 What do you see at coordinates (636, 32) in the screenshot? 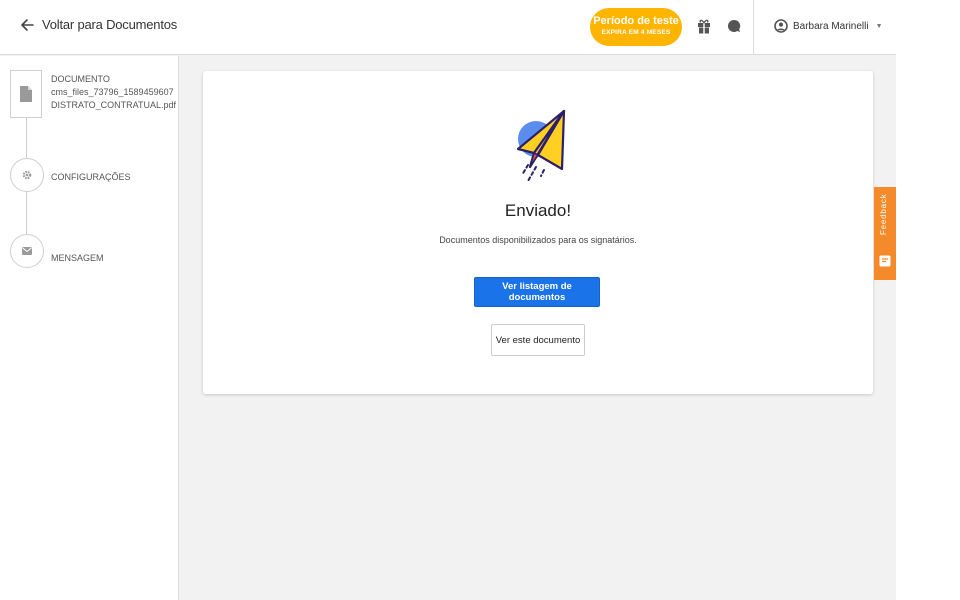
I see `trial-expiry: EXPIRA EM 4 MESES` at bounding box center [636, 32].